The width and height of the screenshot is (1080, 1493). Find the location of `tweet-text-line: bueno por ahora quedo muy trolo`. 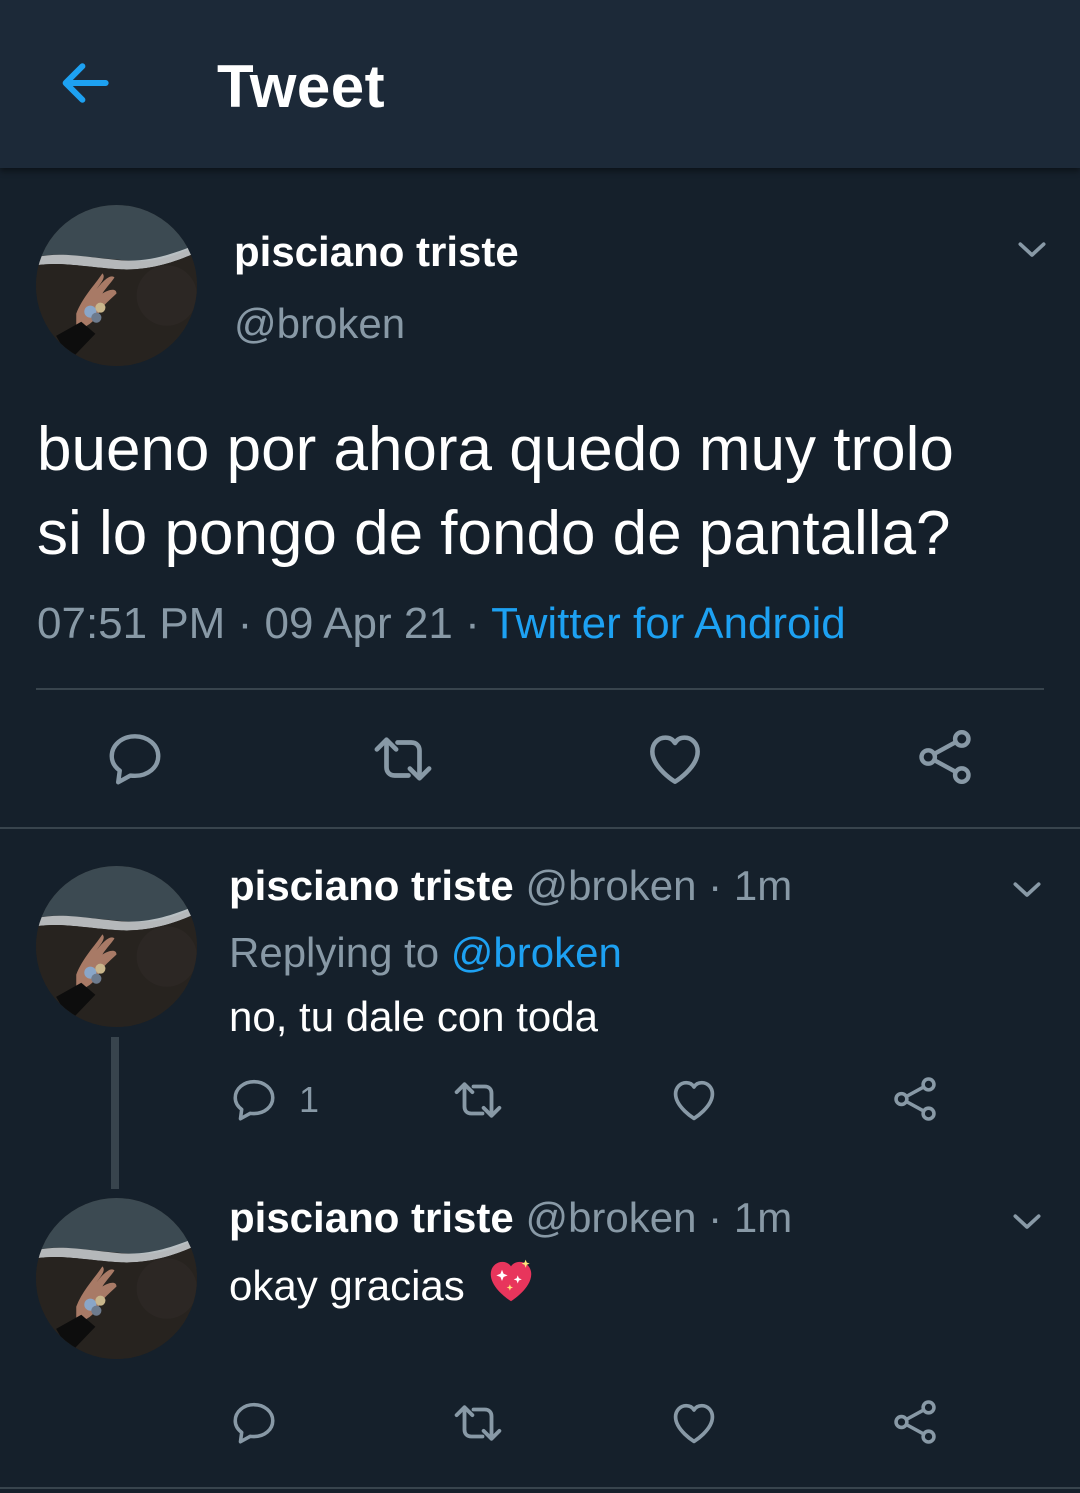

tweet-text-line: bueno por ahora quedo muy trolo is located at coordinates (495, 449).